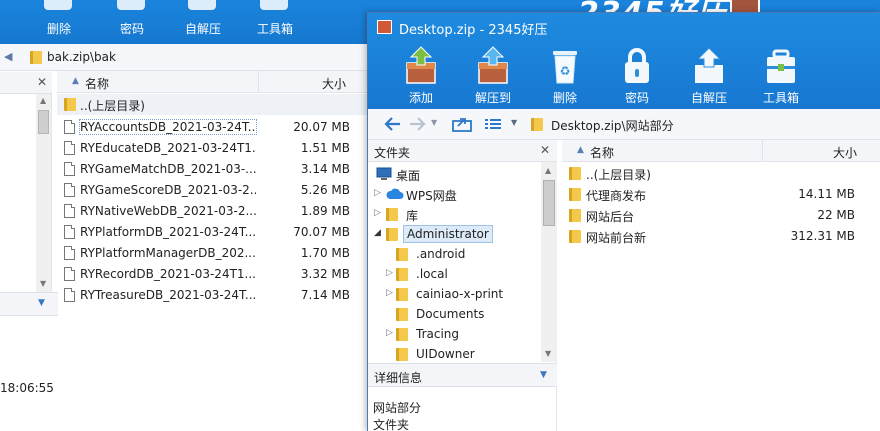  Describe the element at coordinates (721, 215) in the screenshot. I see `table-row: 网站后台 22 MB` at that location.